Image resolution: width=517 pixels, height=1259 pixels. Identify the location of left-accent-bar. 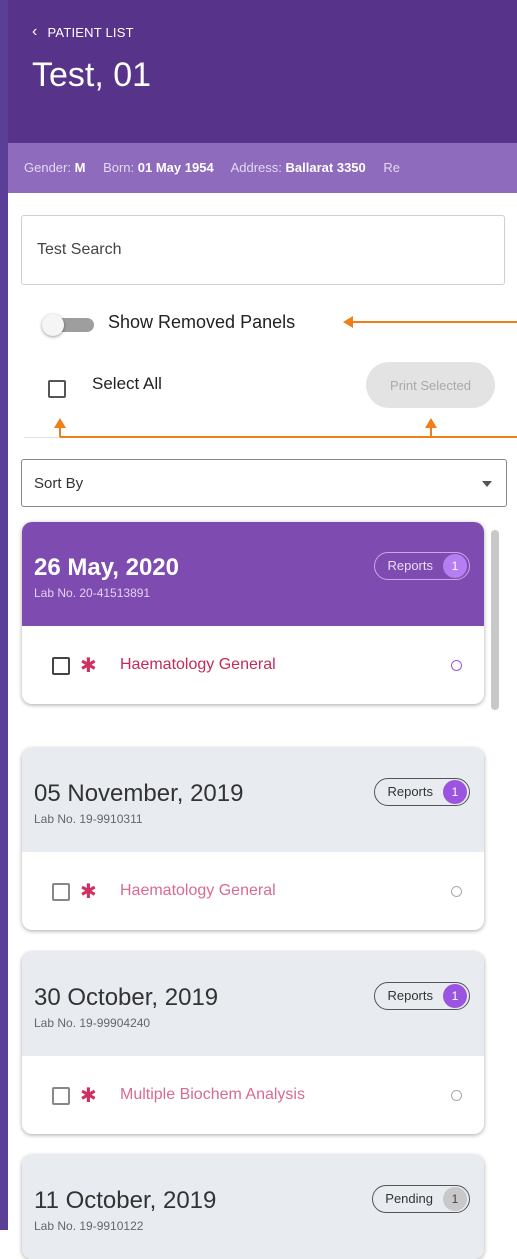
(4, 615).